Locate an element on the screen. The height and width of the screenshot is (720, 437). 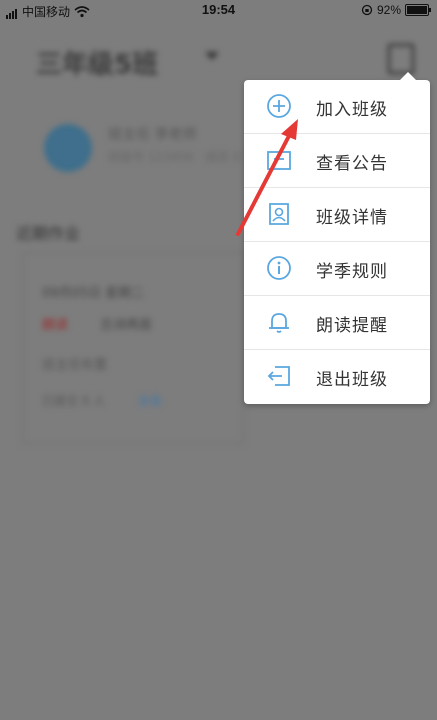
menu-item-view-notice: 查看公告 is located at coordinates (337, 161).